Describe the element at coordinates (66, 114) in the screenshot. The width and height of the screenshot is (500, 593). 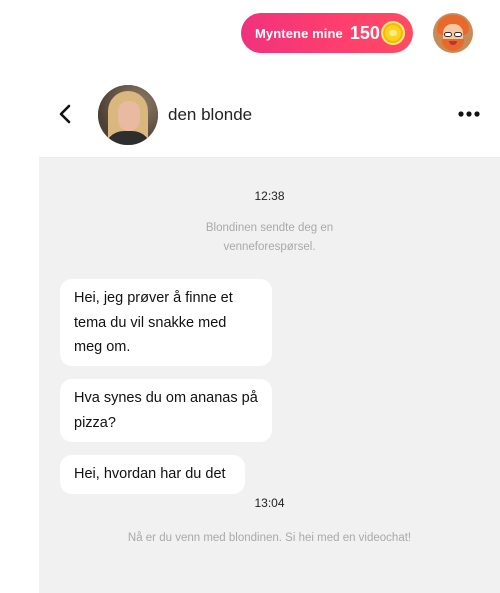
I see `chevron-left-icon` at that location.